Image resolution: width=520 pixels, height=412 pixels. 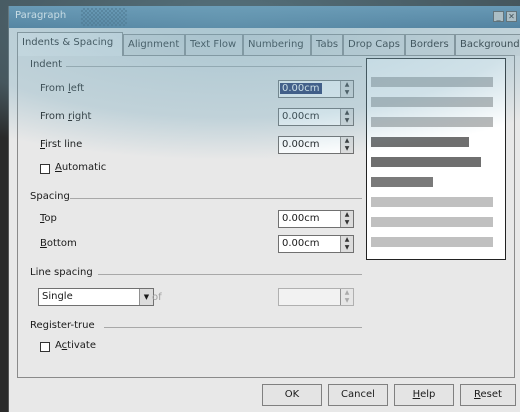 I want to click on cancel-button: Cancel, so click(x=358, y=395).